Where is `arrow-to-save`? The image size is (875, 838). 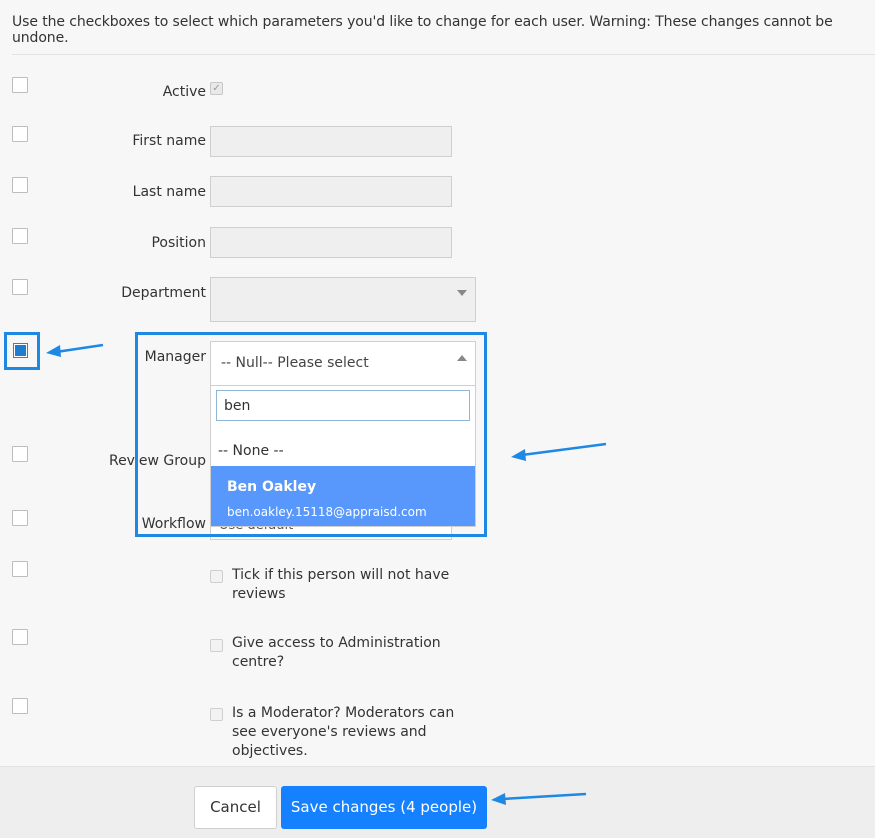 arrow-to-save is located at coordinates (544, 796).